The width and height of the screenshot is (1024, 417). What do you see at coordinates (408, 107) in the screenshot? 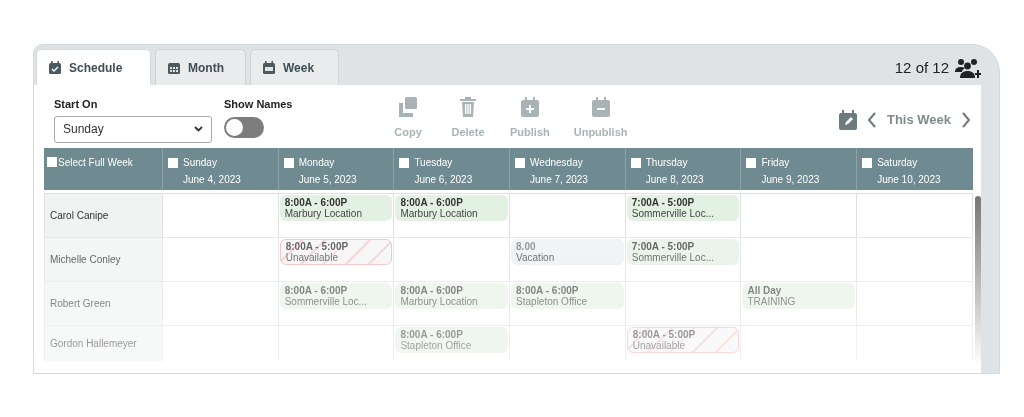
I see `copy-icon` at bounding box center [408, 107].